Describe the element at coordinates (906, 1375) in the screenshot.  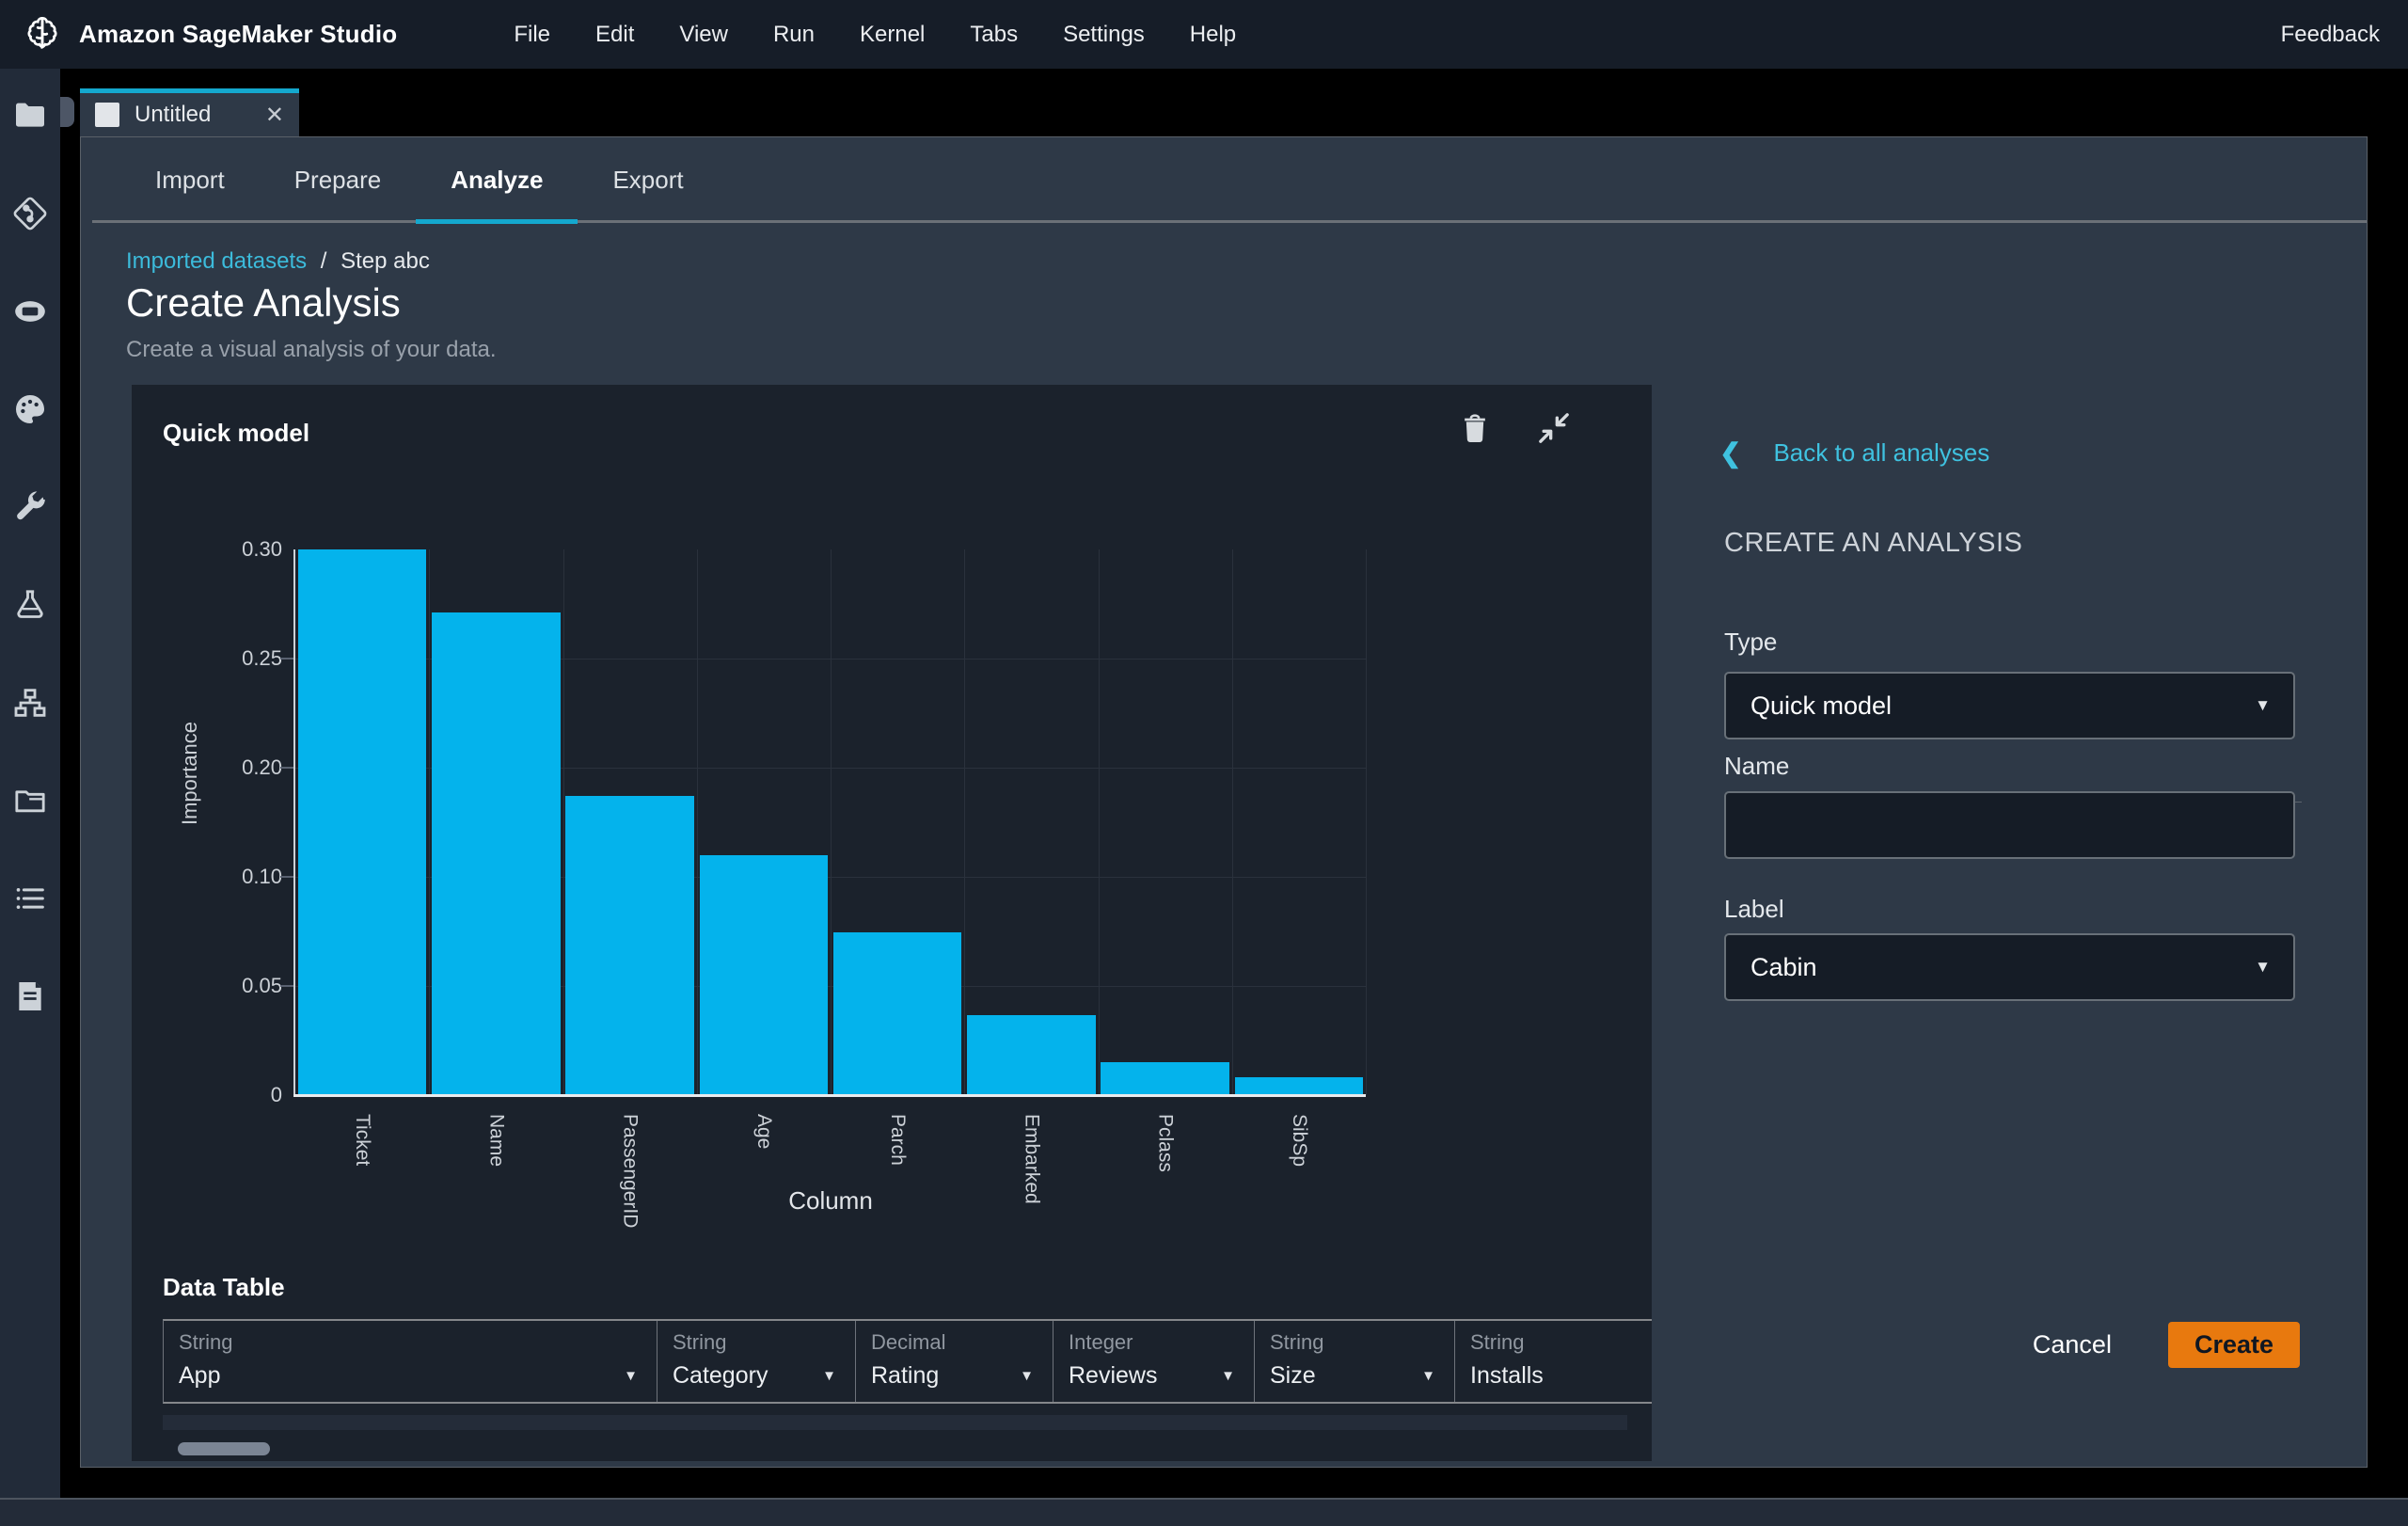
I see `column-name: Rating` at that location.